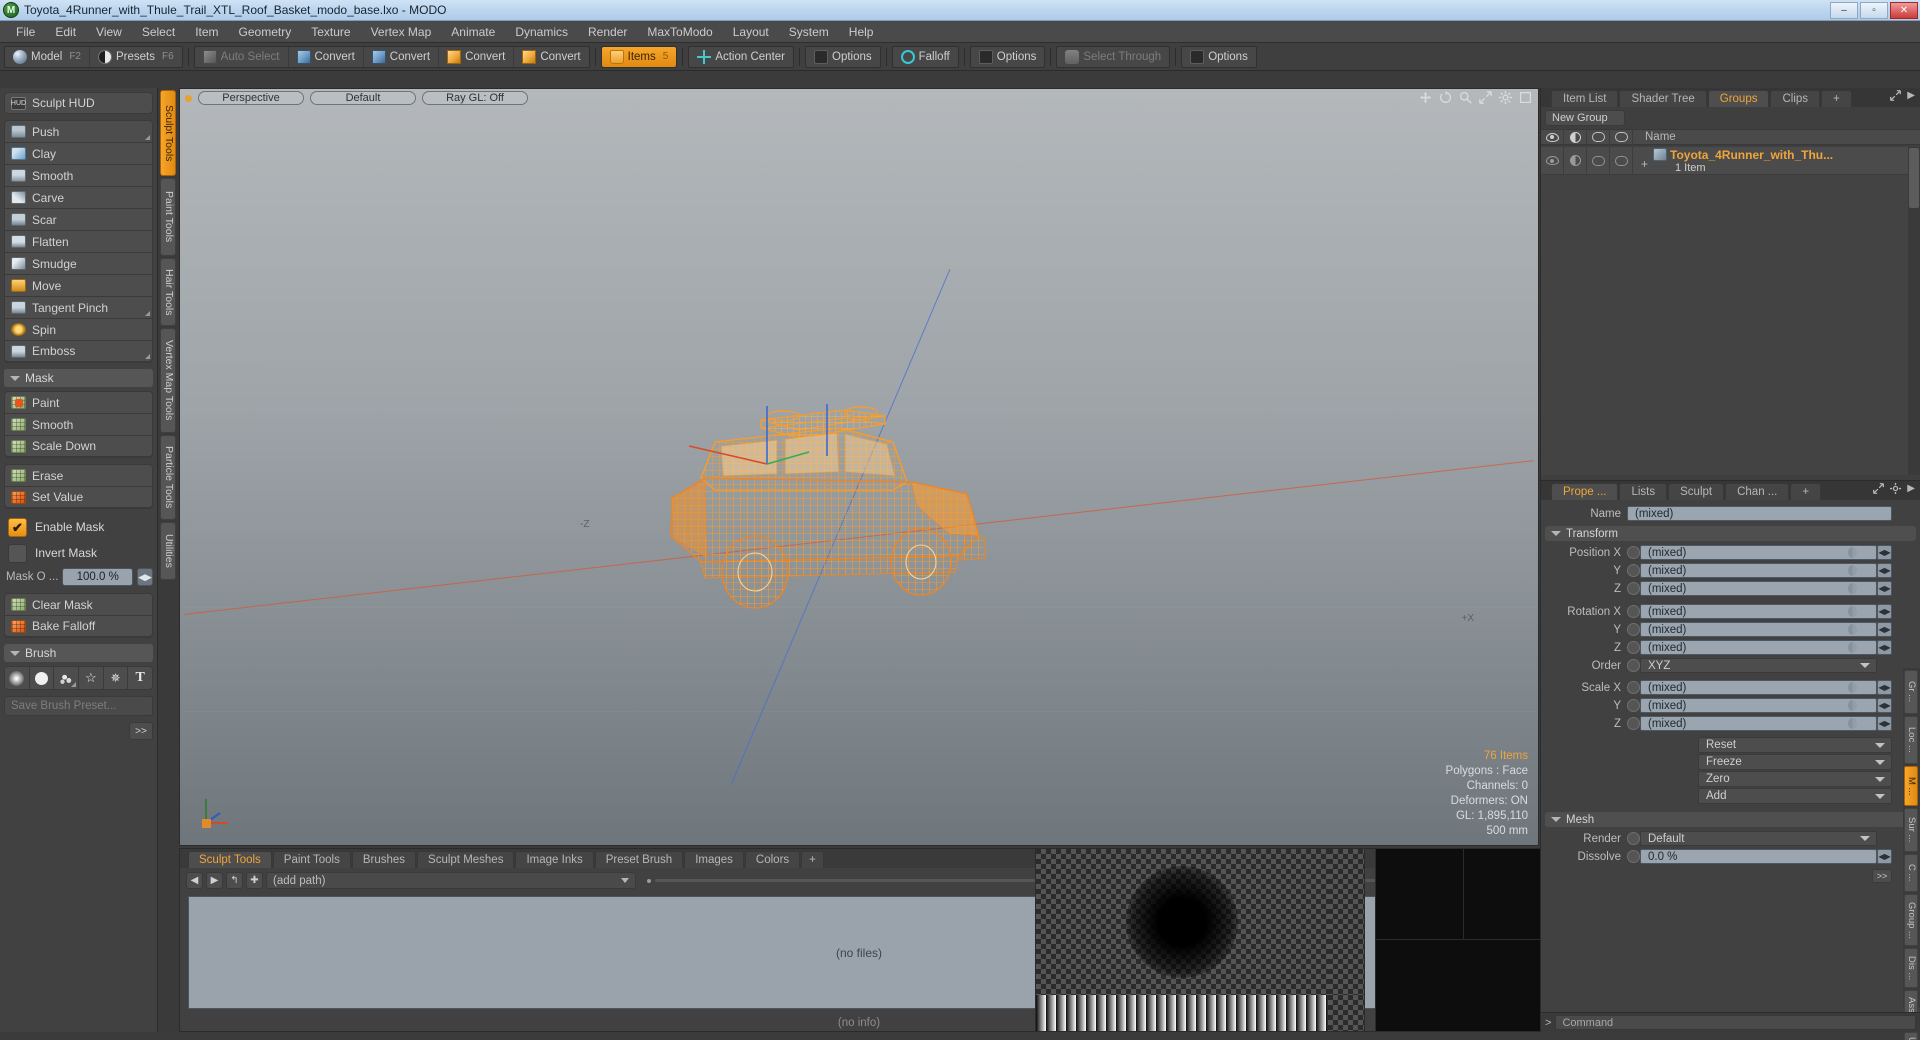 This screenshot has width=1920, height=1040. What do you see at coordinates (1882, 876) in the screenshot?
I see `properties-more-button: >>` at bounding box center [1882, 876].